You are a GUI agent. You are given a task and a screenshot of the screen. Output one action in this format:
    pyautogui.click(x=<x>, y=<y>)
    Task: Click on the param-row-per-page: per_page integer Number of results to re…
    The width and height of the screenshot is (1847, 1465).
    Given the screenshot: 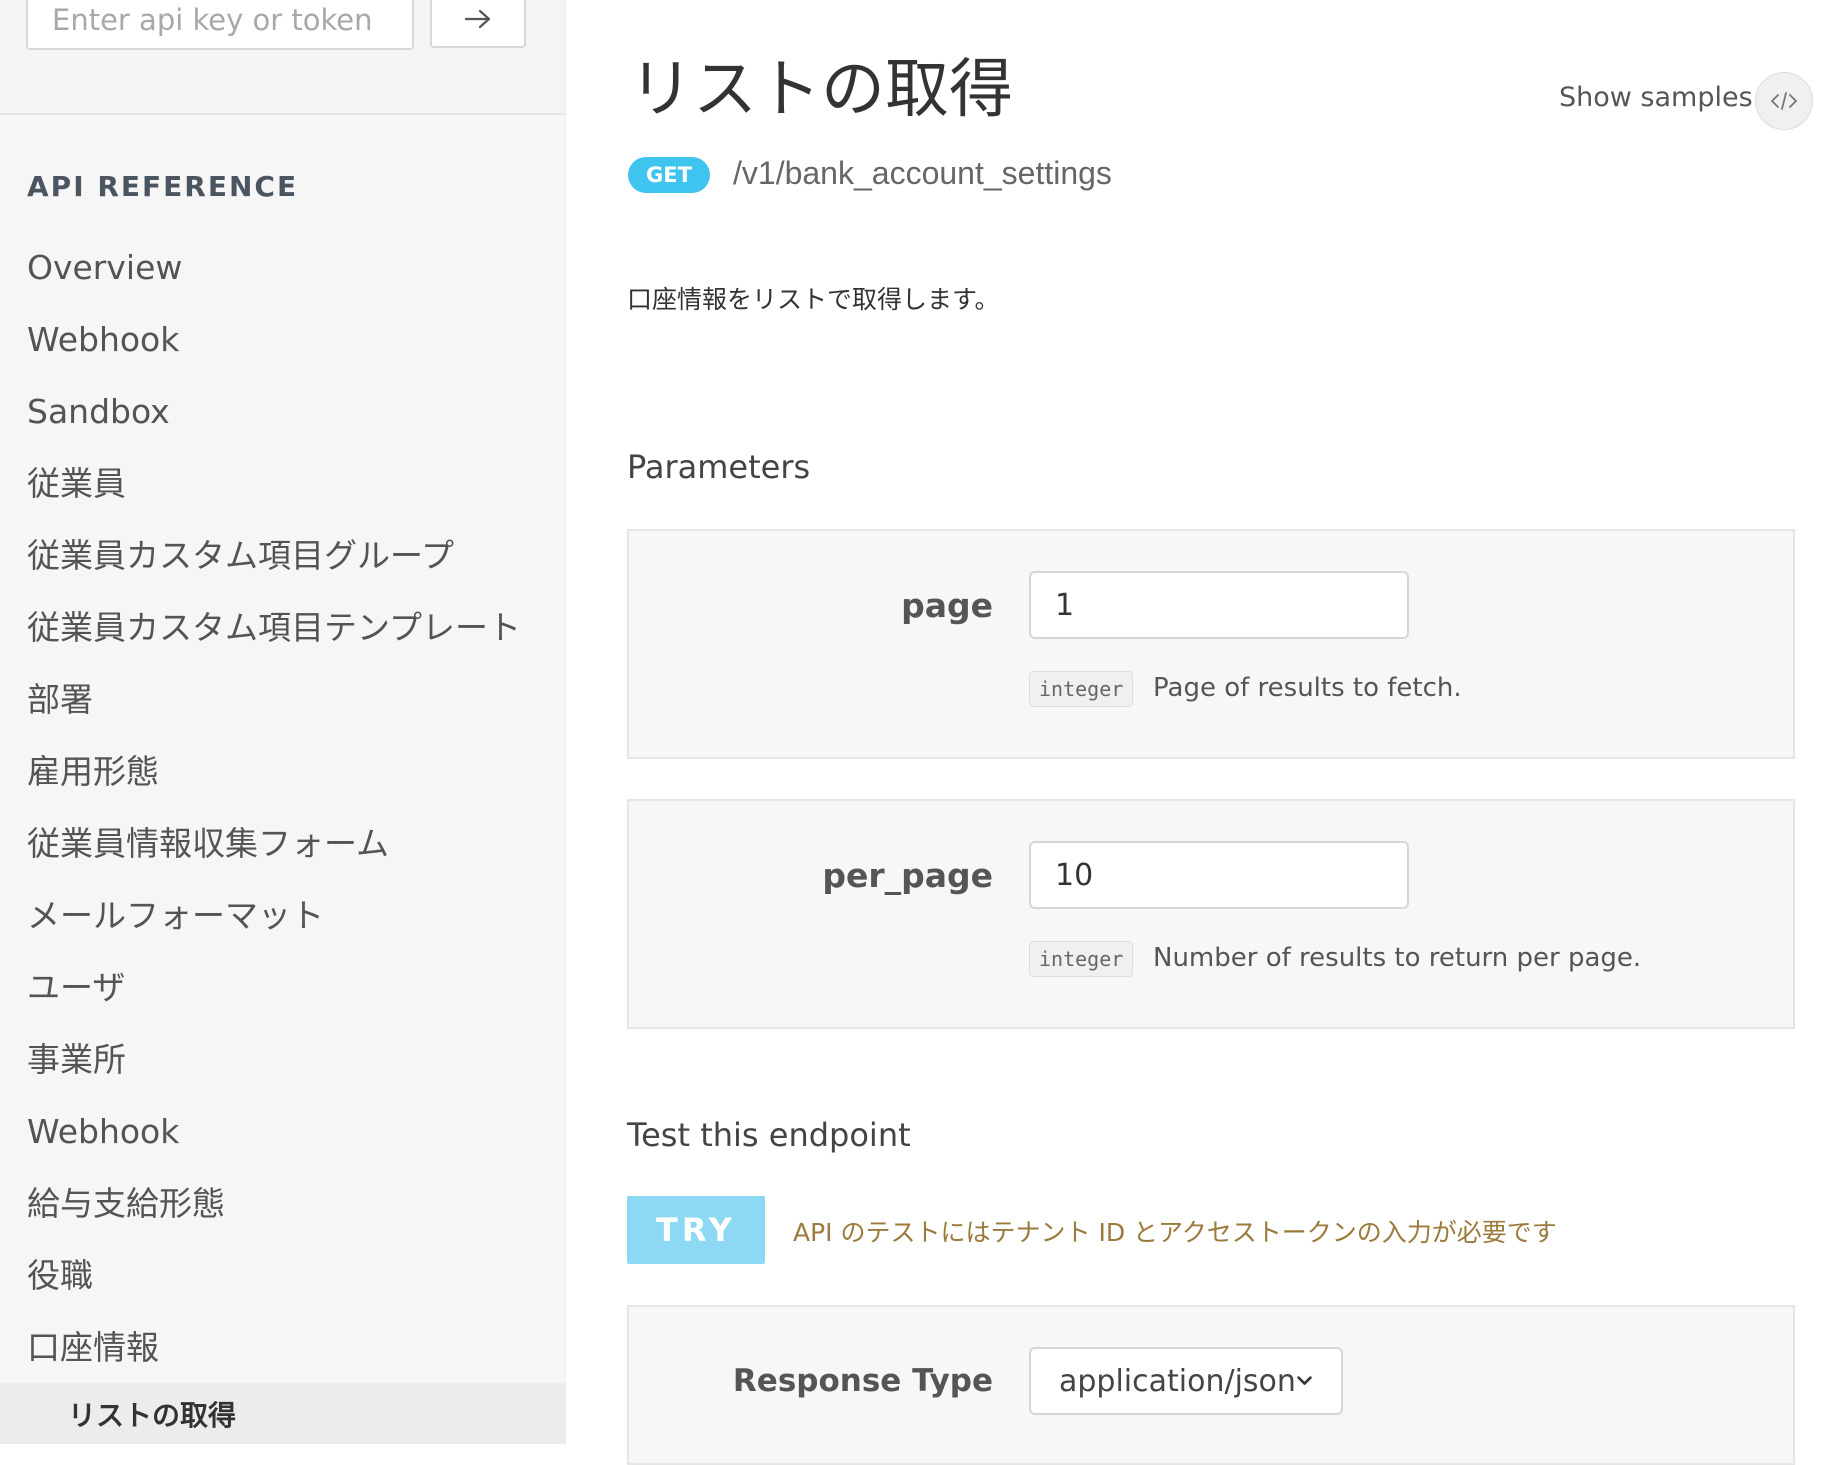 What is the action you would take?
    pyautogui.click(x=1211, y=914)
    